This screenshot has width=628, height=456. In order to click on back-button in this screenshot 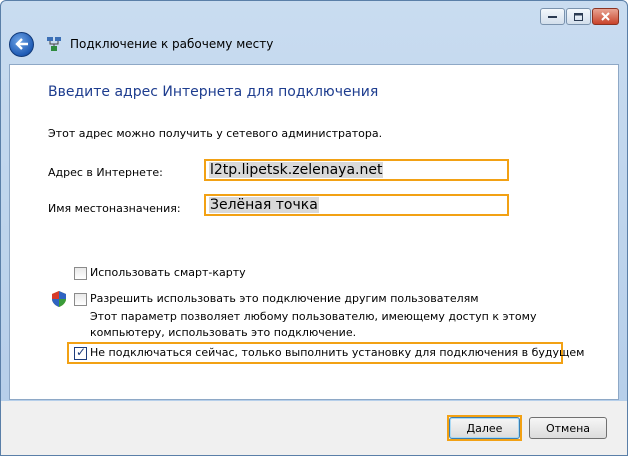, I will do `click(21, 44)`.